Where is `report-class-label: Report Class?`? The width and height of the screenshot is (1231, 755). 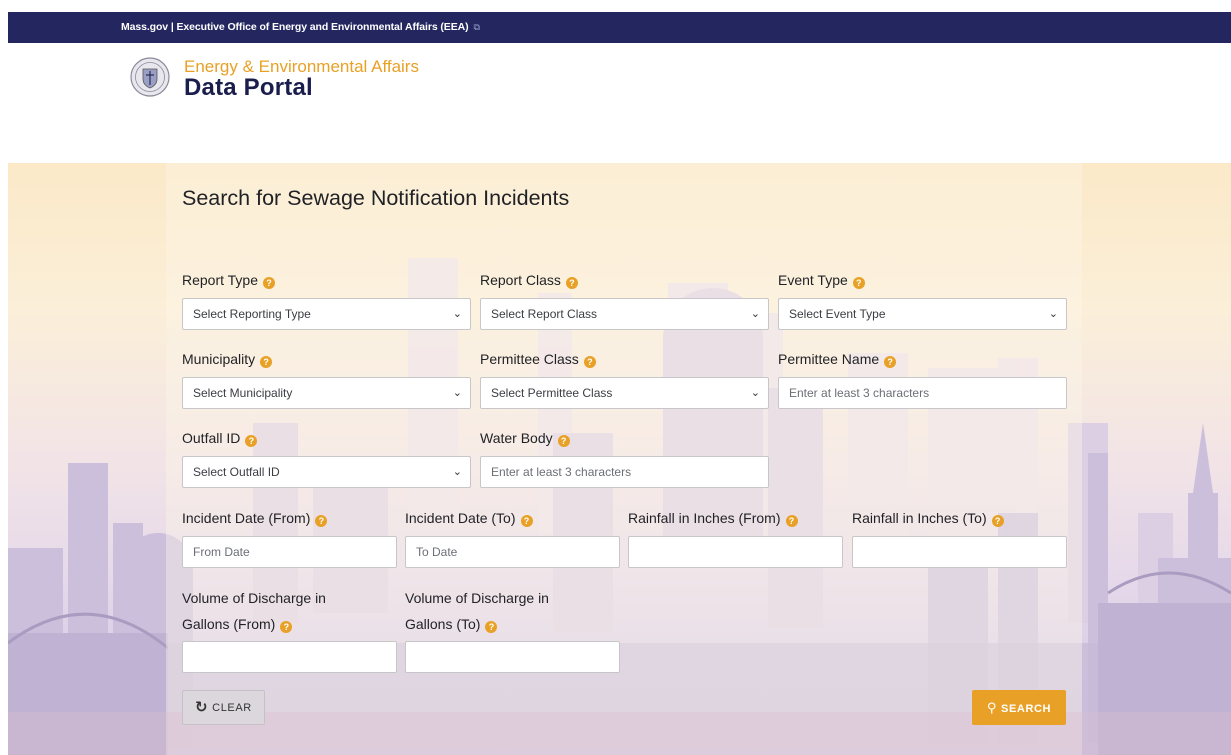 report-class-label: Report Class? is located at coordinates (529, 280).